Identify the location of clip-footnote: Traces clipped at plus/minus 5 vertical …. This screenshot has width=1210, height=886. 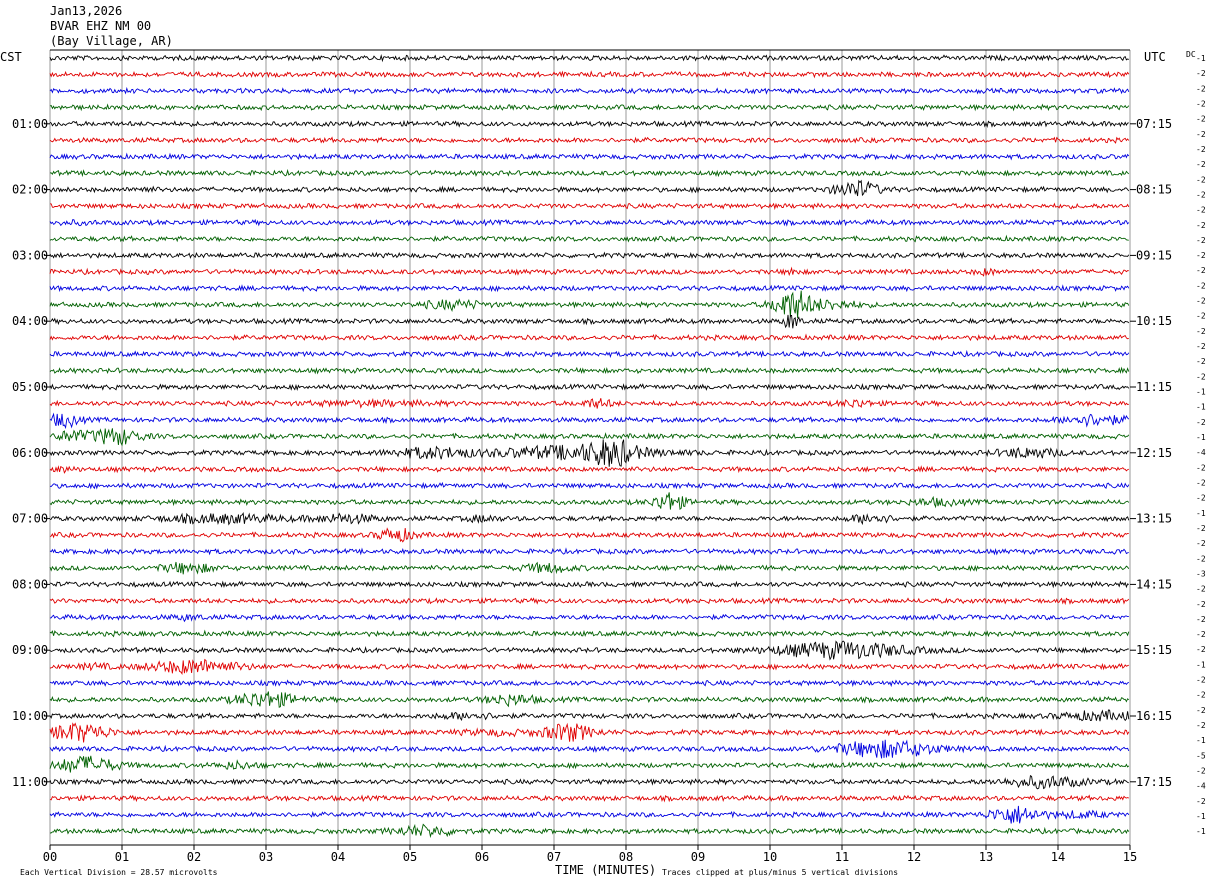
(780, 872).